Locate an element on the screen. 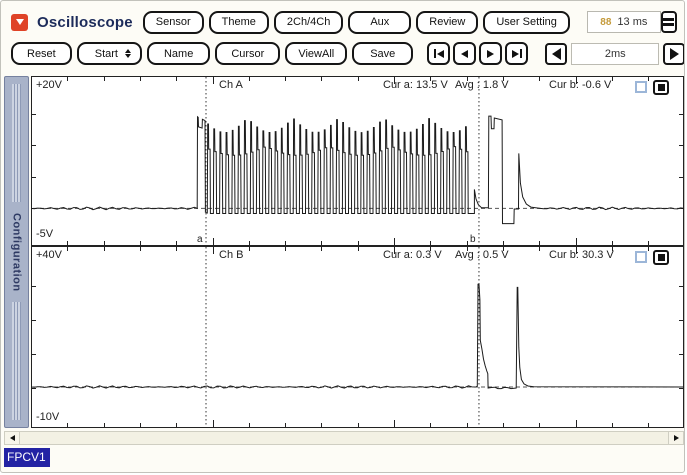 Image resolution: width=687 pixels, height=475 pixels. chb-avg-readout: Avg : 0.5 V is located at coordinates (482, 255).